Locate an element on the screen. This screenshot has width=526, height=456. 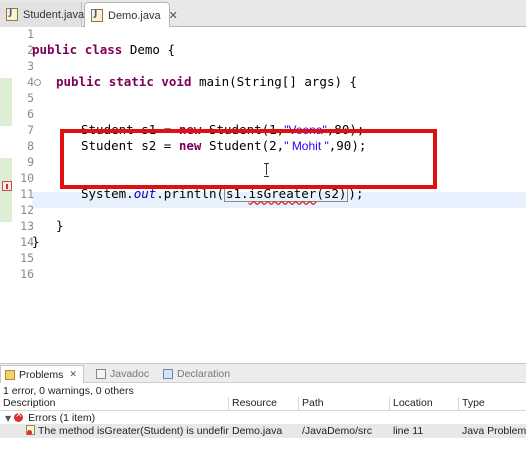
tab-javadoc: Javadoc is located at coordinates (122, 374).